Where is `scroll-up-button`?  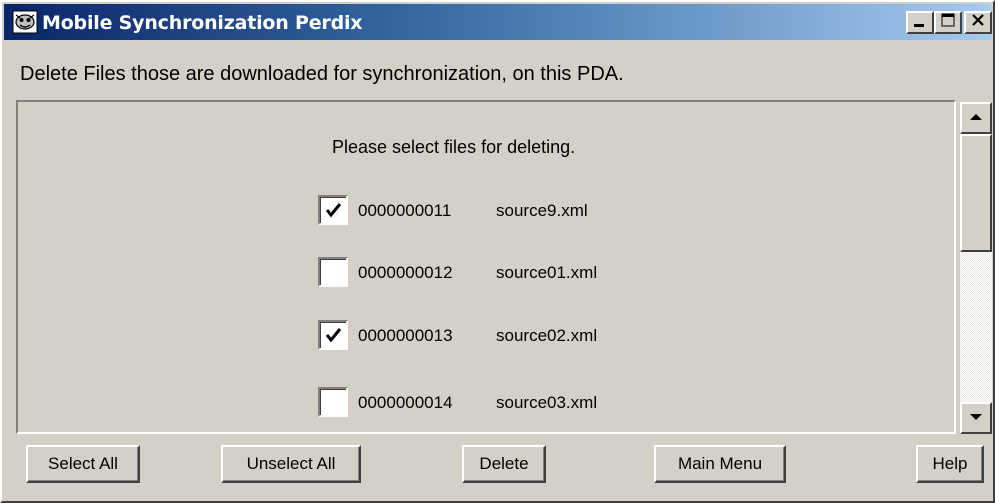 scroll-up-button is located at coordinates (976, 118).